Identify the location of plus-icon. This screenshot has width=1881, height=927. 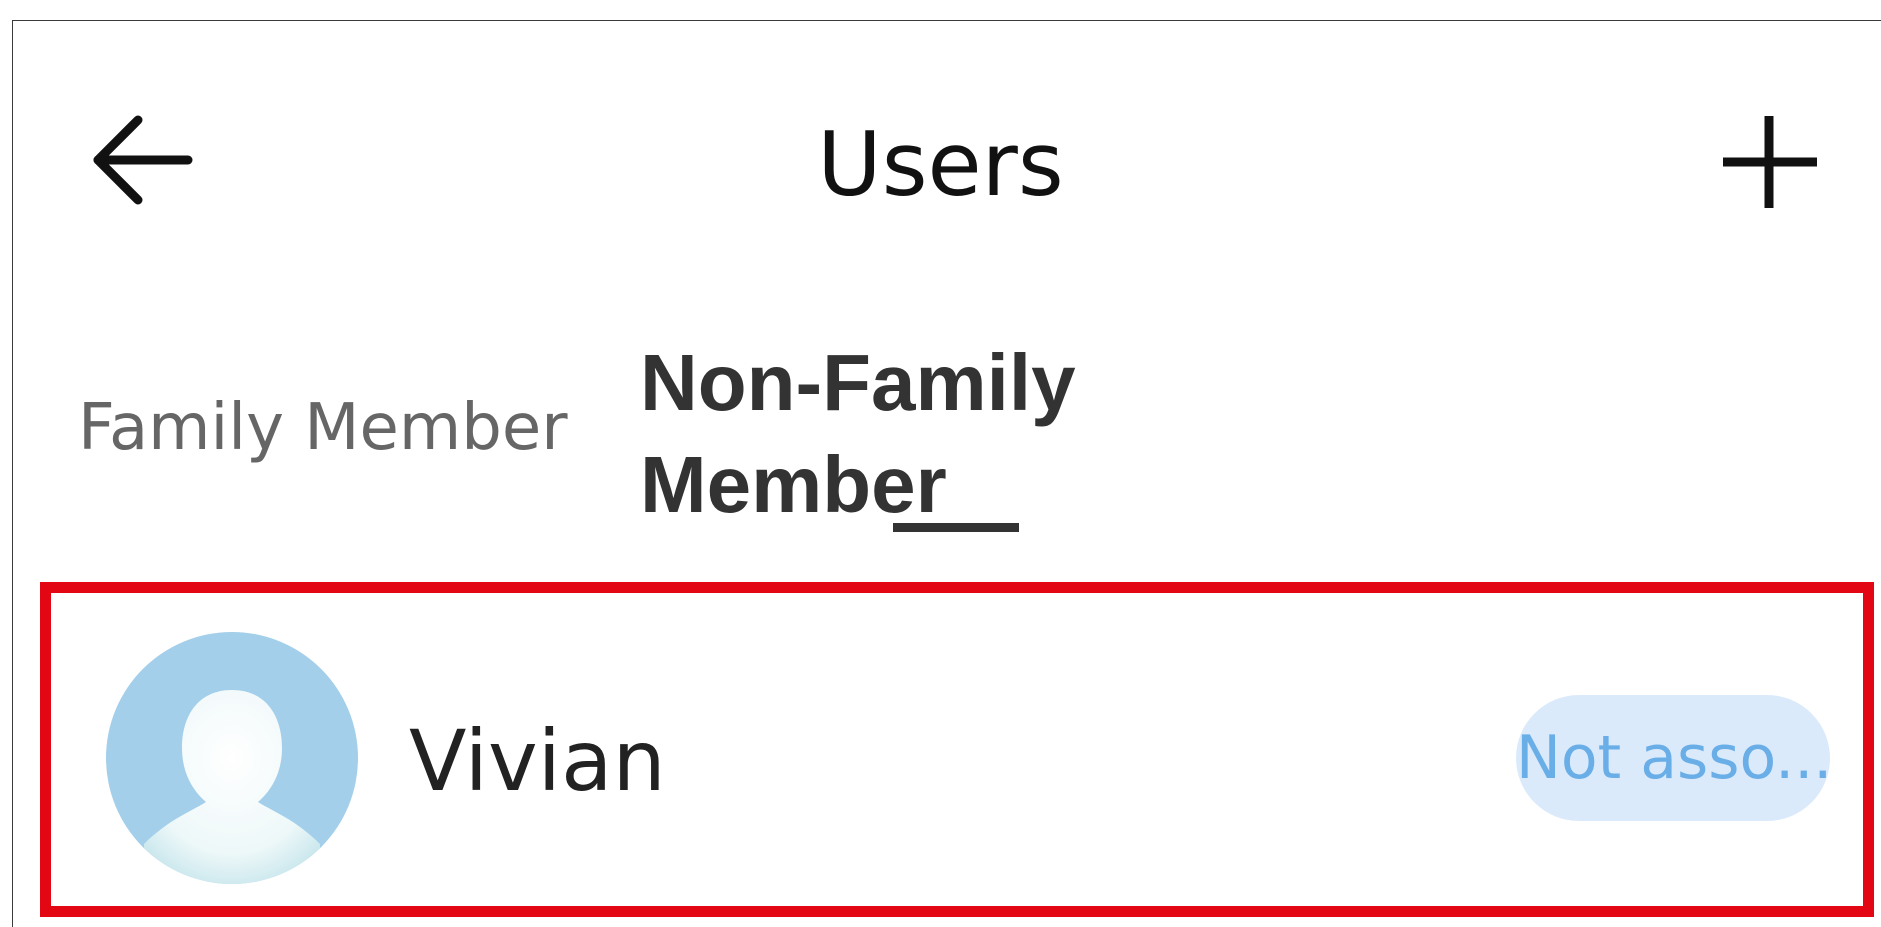
(1770, 162).